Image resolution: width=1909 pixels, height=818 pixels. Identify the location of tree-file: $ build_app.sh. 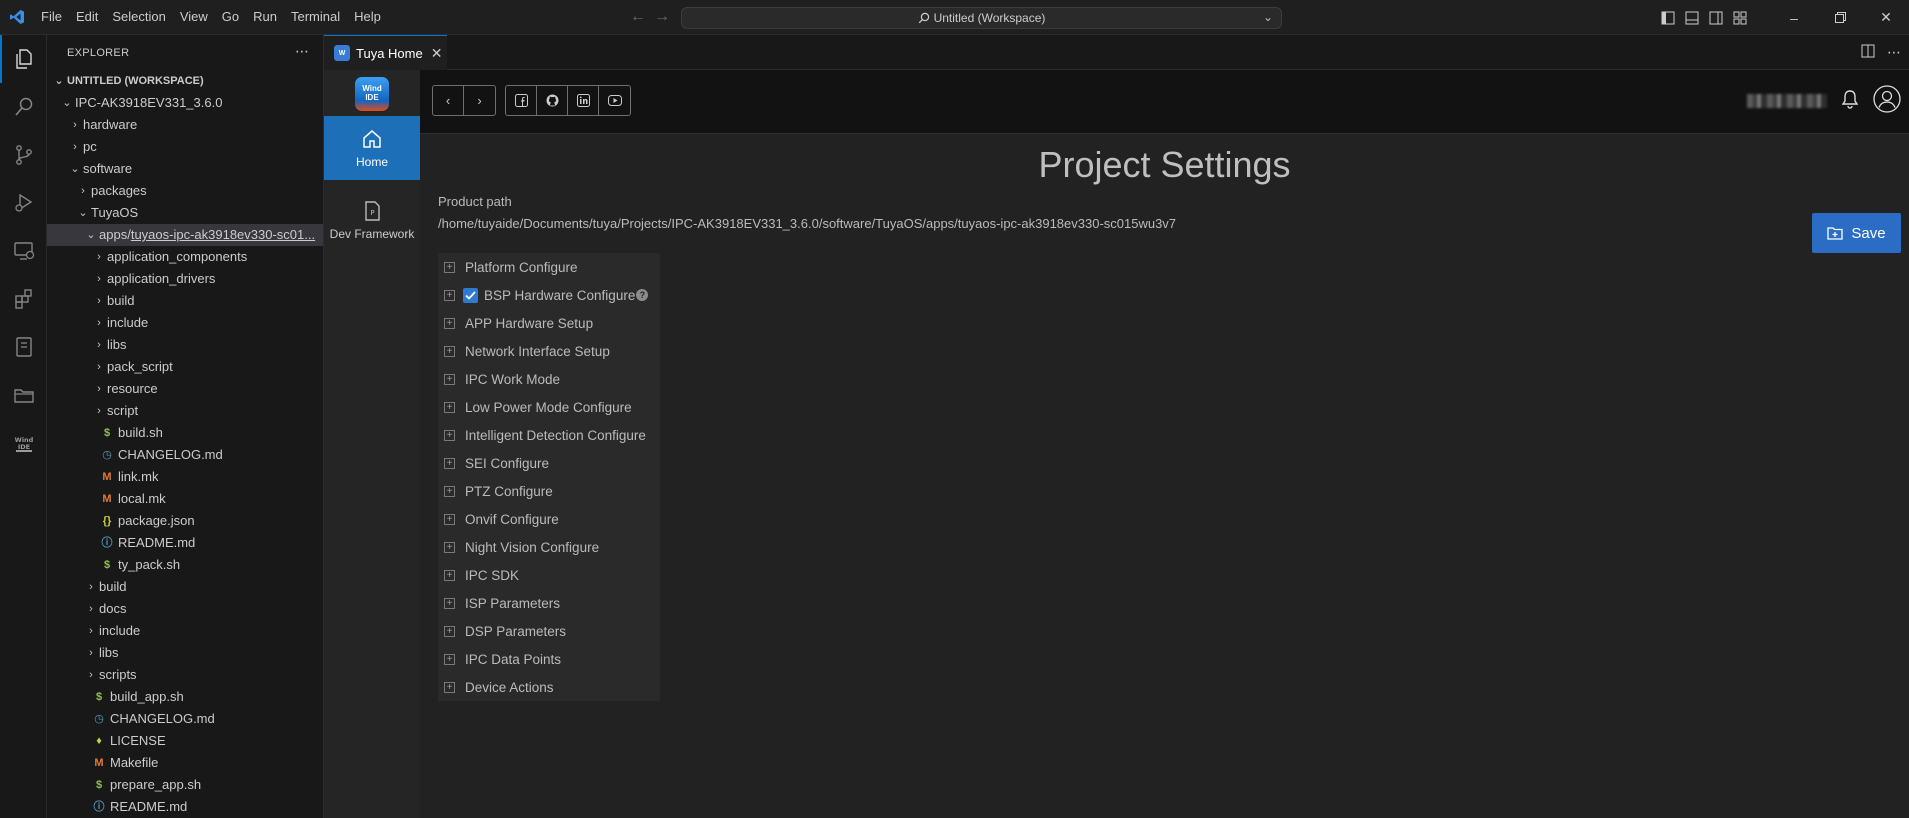
(185, 697).